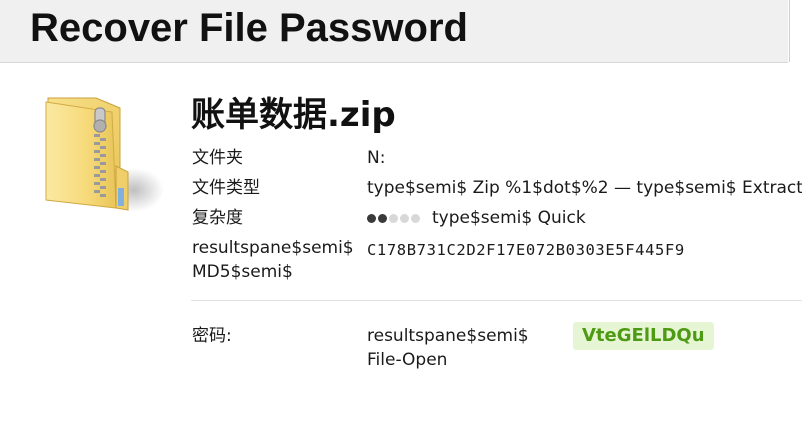 The height and width of the screenshot is (438, 802). Describe the element at coordinates (376, 158) in the screenshot. I see `folder-value: N:` at that location.